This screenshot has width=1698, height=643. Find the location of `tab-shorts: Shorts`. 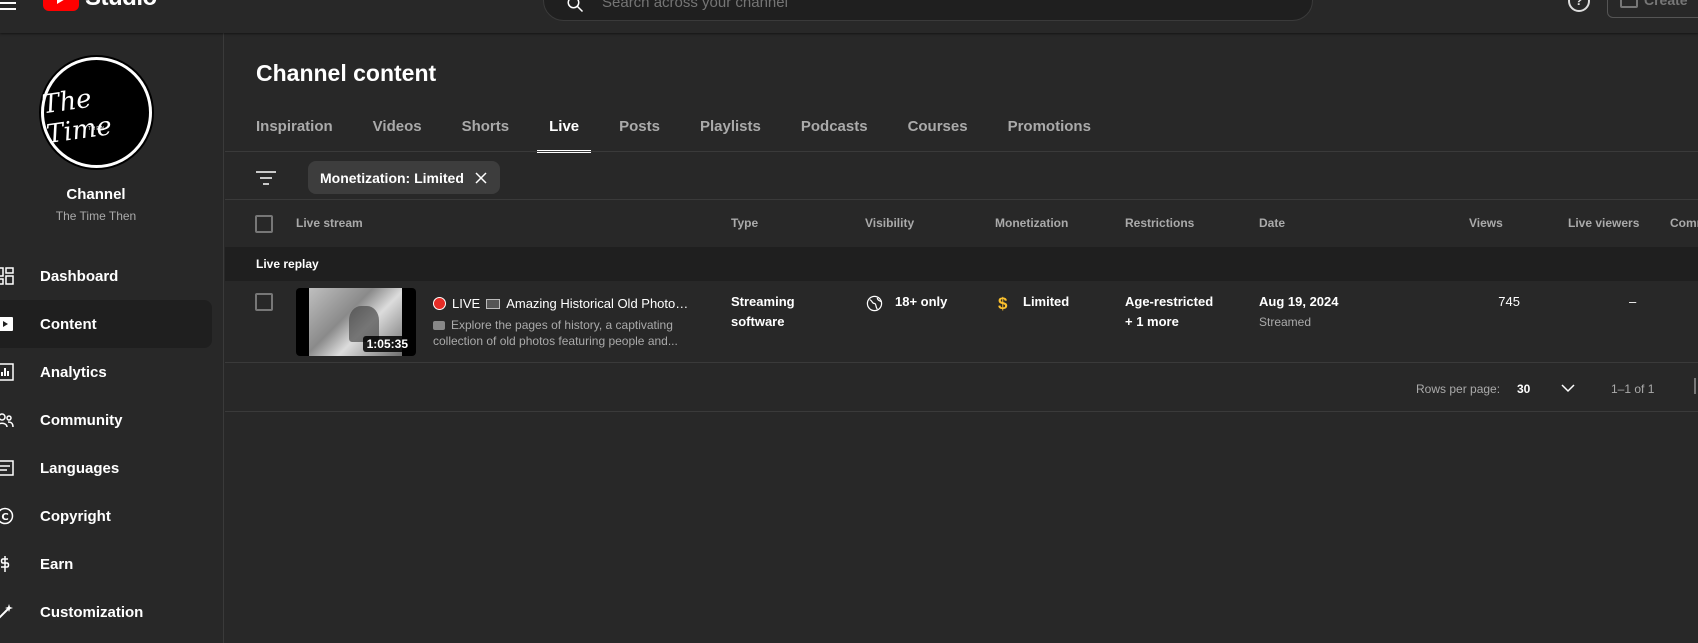

tab-shorts: Shorts is located at coordinates (486, 135).